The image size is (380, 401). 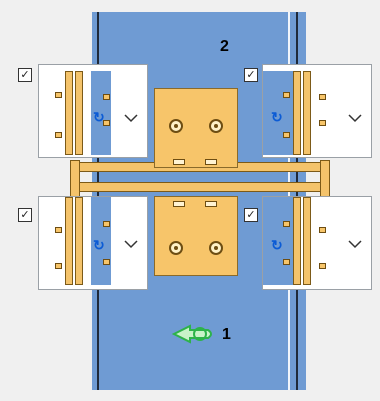 What do you see at coordinates (251, 75) in the screenshot?
I see `checkbox-top-right: ✓` at bounding box center [251, 75].